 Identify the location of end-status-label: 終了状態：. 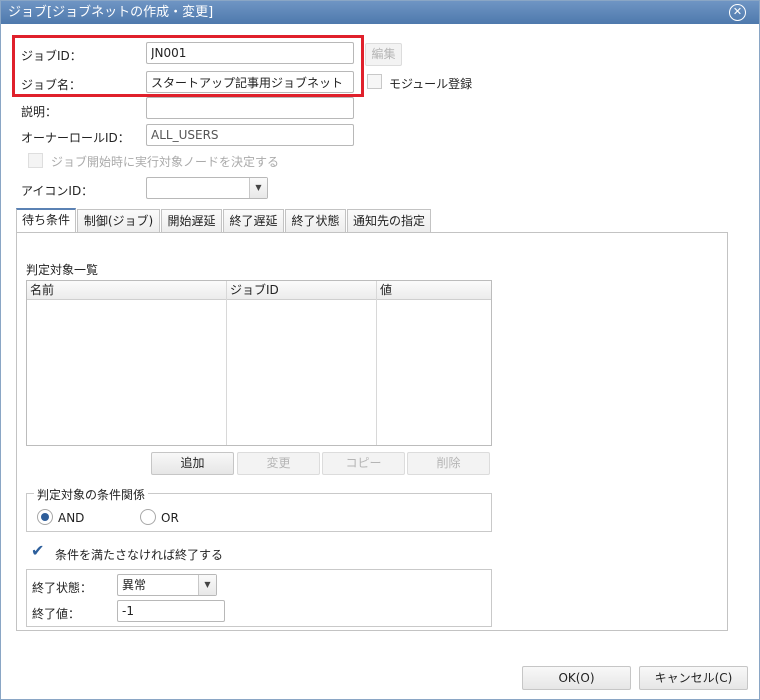
(62, 588).